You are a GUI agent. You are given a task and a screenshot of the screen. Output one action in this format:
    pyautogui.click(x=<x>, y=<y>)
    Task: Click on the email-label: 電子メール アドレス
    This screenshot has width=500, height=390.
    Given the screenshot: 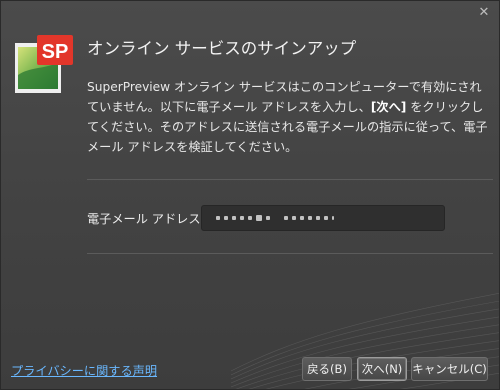 What is the action you would take?
    pyautogui.click(x=144, y=219)
    